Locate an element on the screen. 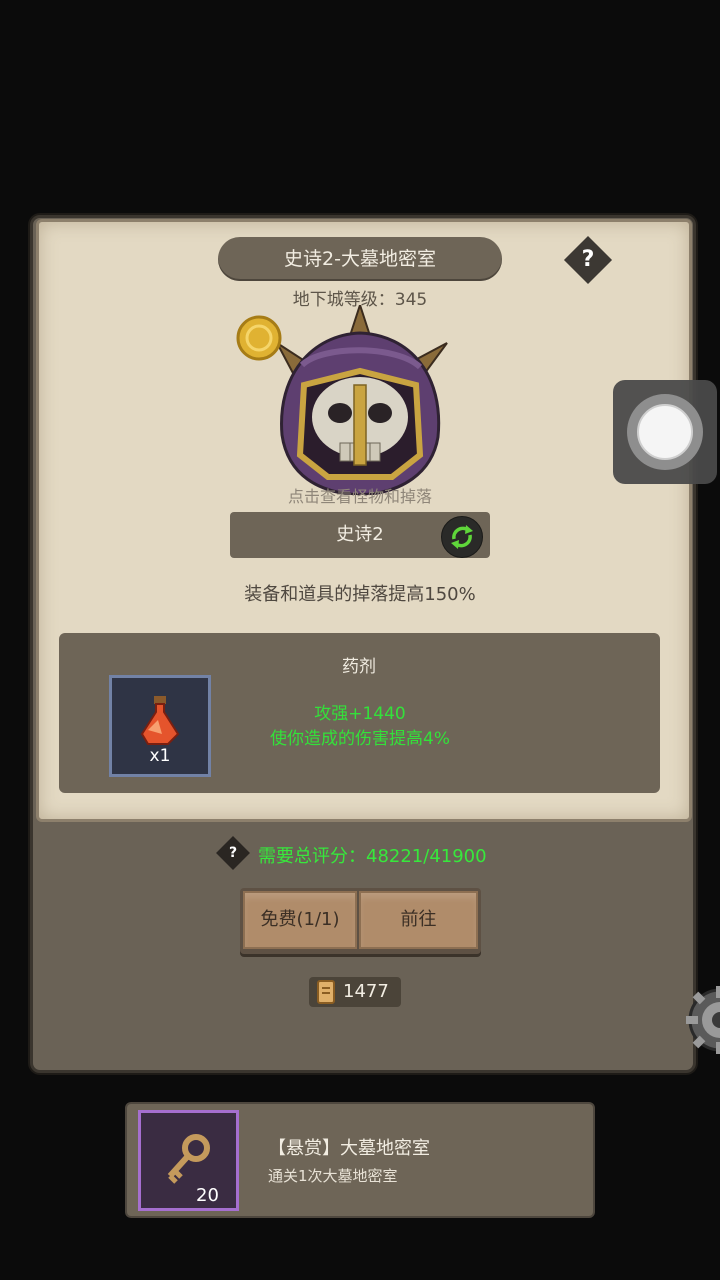  refresh-difficulty-icon is located at coordinates (462, 537).